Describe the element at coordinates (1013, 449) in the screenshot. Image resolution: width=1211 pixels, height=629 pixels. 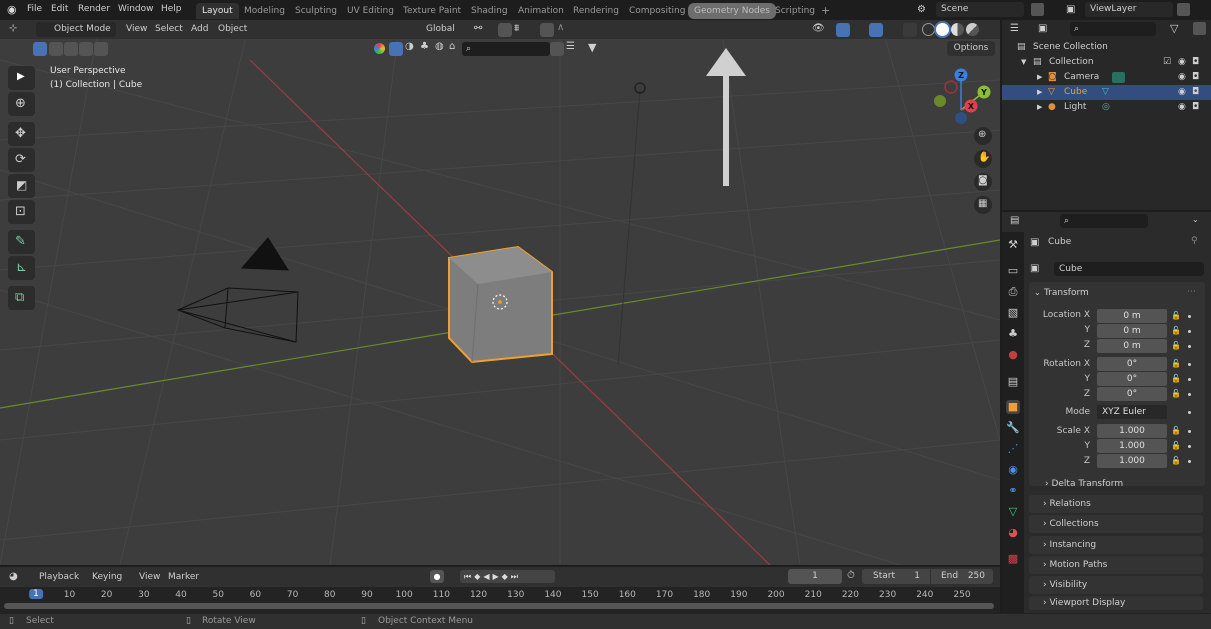
I see `particles-tab-icon: ⋰` at that location.